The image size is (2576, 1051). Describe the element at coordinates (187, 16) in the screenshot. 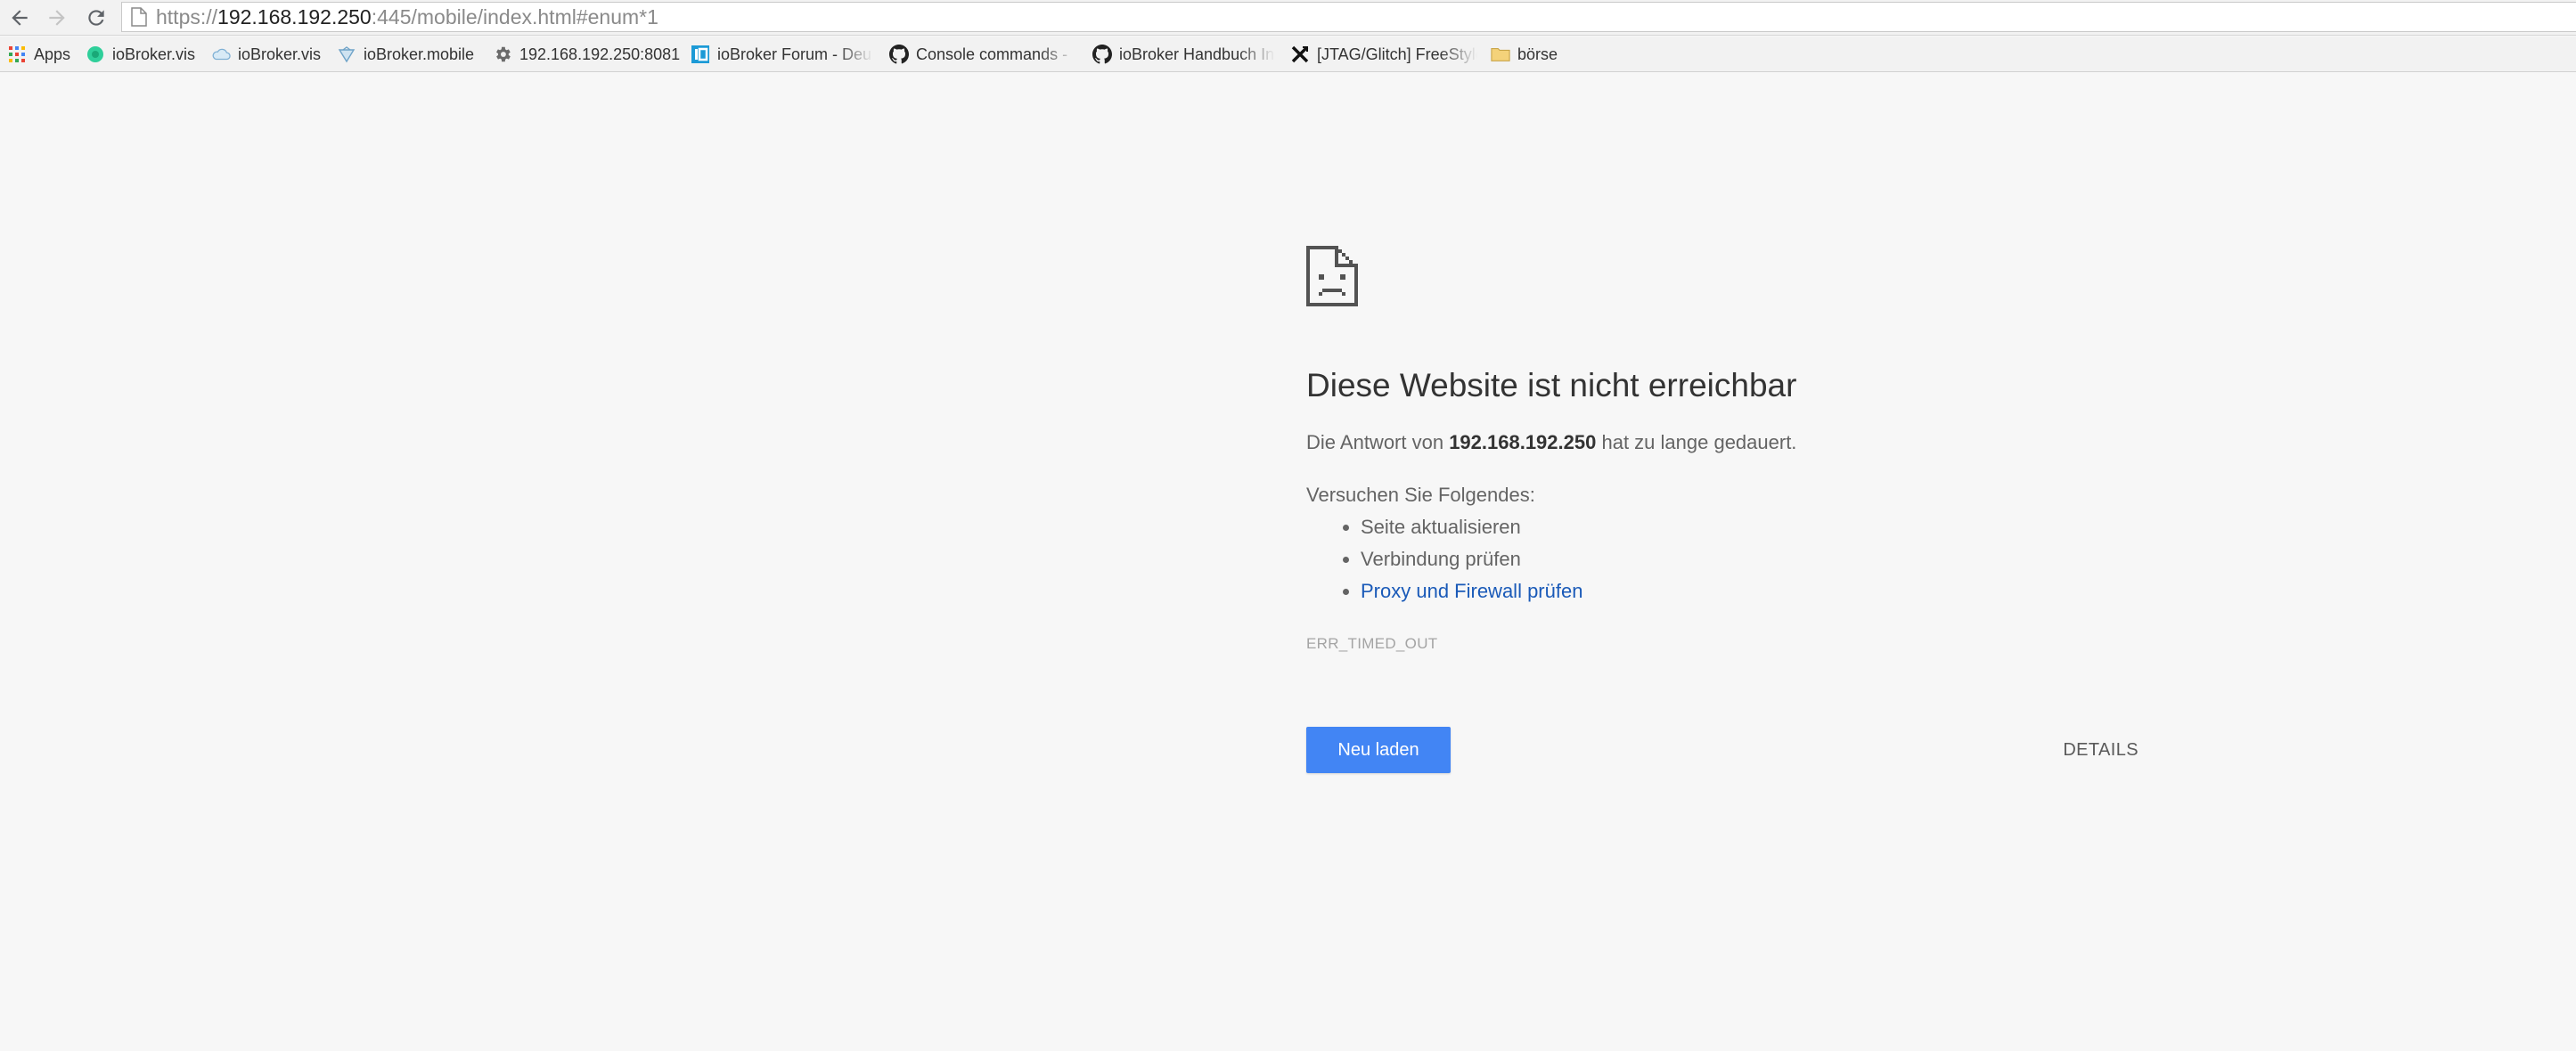

I see `url-scheme: https://` at that location.